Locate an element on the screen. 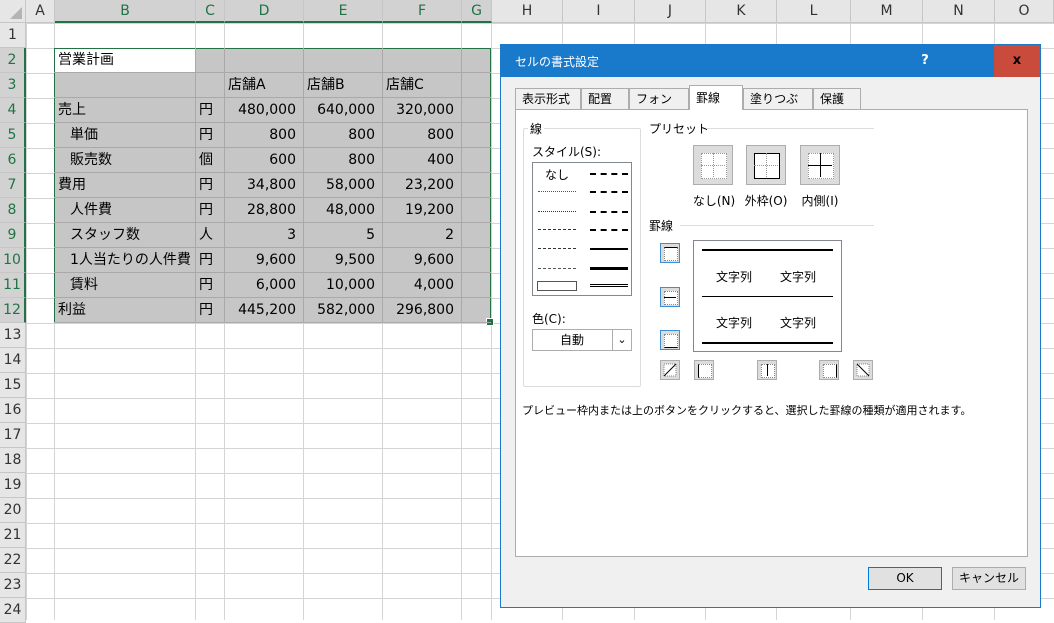 Image resolution: width=1054 pixels, height=623 pixels. value-cell: 2 is located at coordinates (418, 235).